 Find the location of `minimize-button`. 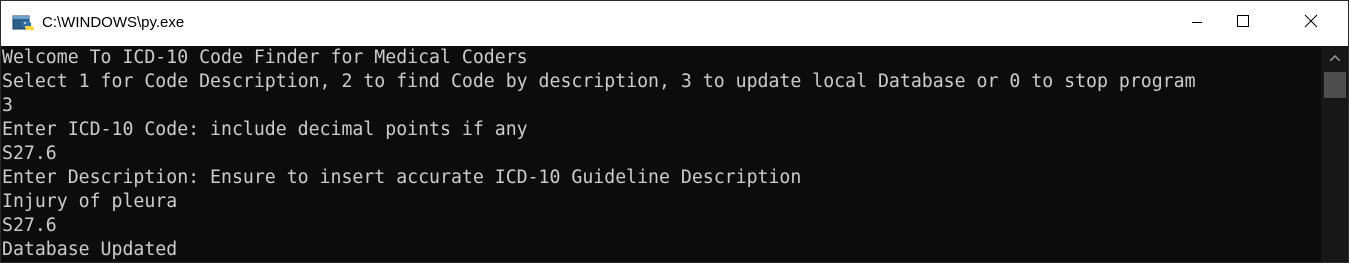

minimize-button is located at coordinates (1197, 23).